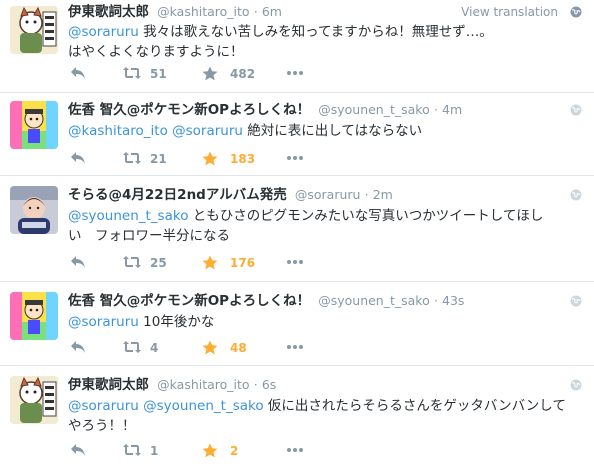 The width and height of the screenshot is (594, 471). I want to click on user-name: そらる@4月22日2ndアルバム発売, so click(177, 195).